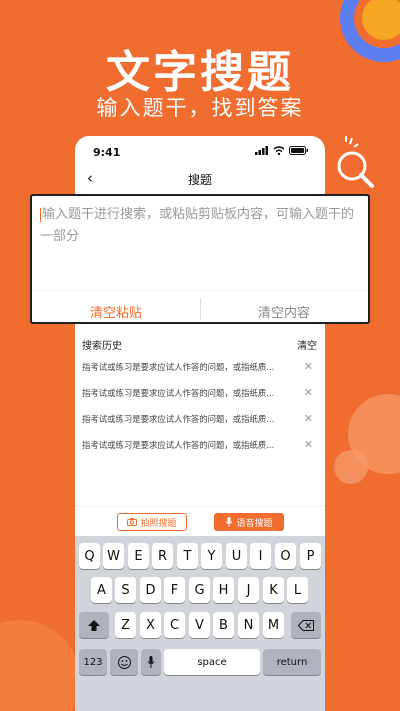  What do you see at coordinates (138, 556) in the screenshot?
I see `key-e: E` at bounding box center [138, 556].